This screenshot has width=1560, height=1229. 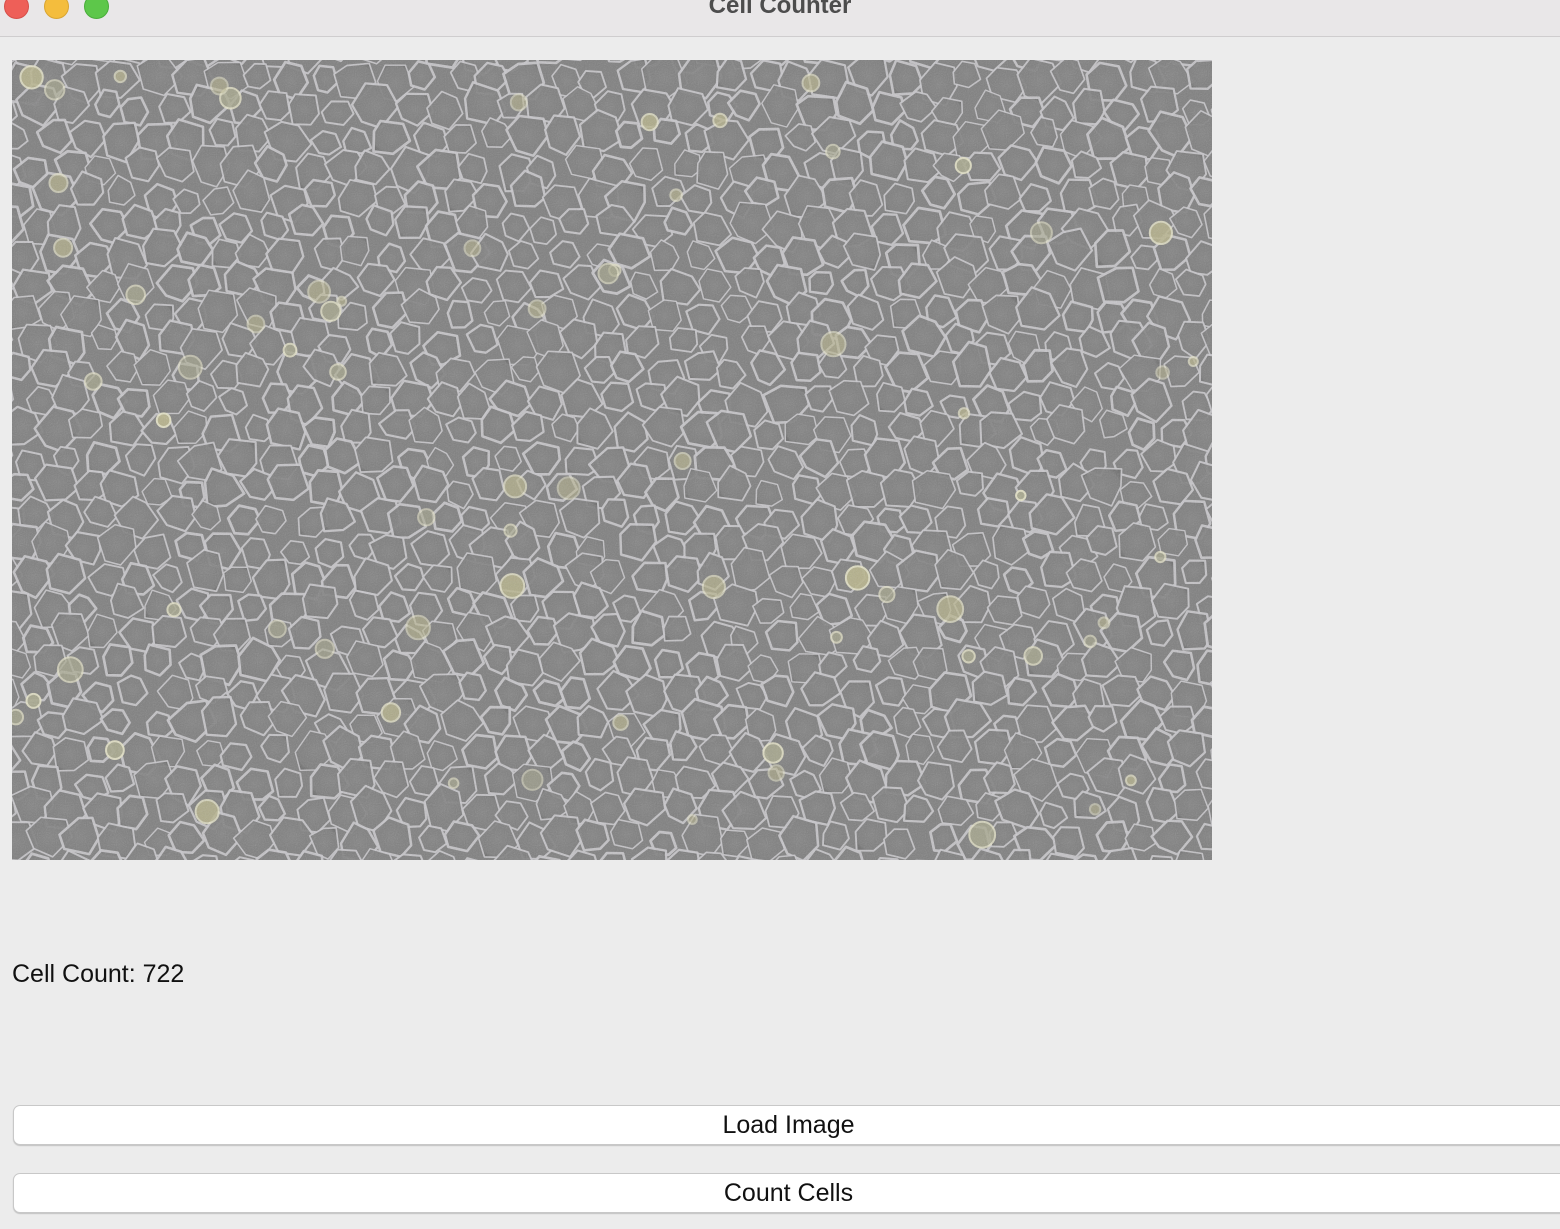 I want to click on count-cells-button: Count Cells, so click(x=786, y=1193).